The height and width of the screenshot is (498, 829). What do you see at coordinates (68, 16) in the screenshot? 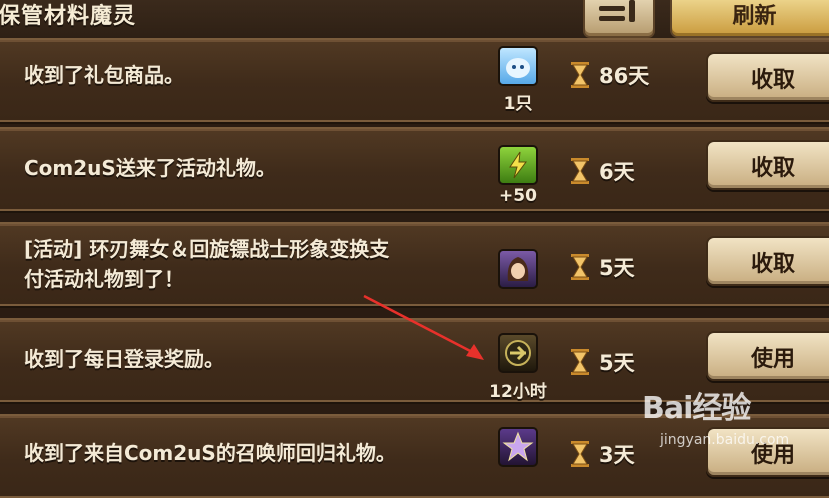
I see `page-title: 保管材料魔灵` at bounding box center [68, 16].